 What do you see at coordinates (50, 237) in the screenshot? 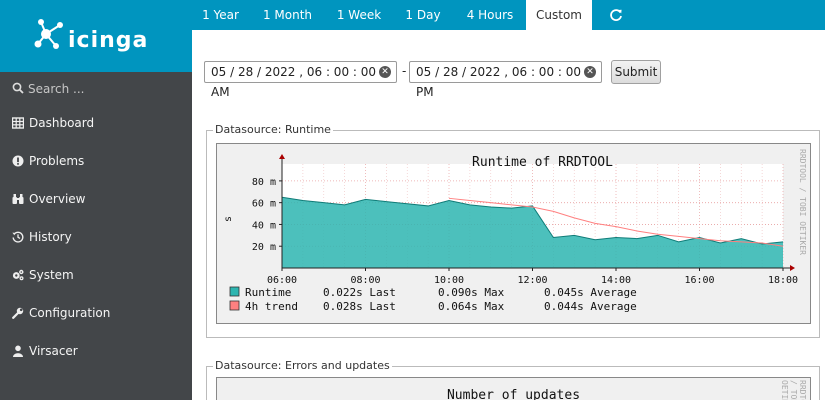
I see `sidebar-item-label: History` at bounding box center [50, 237].